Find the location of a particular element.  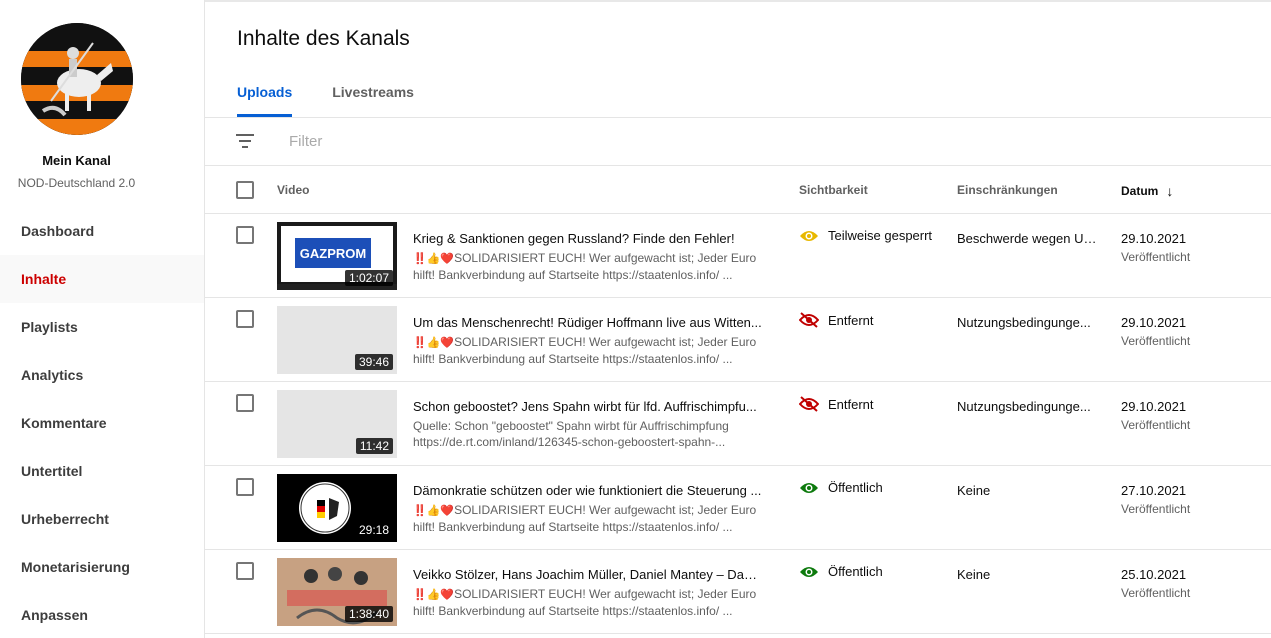

filter-bar is located at coordinates (738, 142).